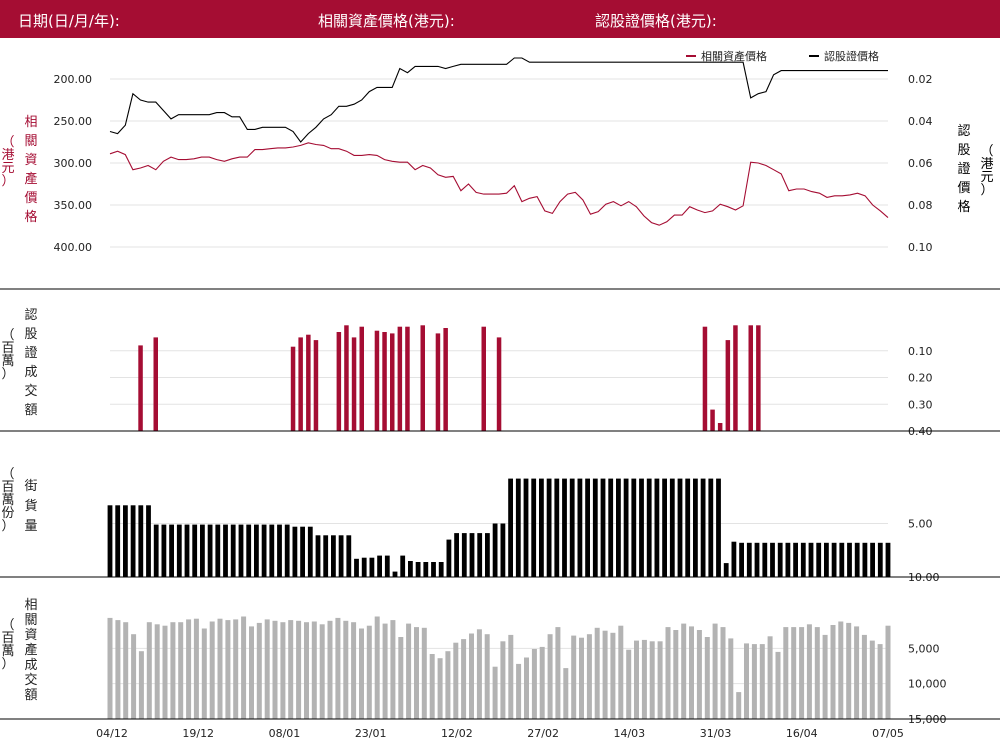 This screenshot has height=751, width=1000. Describe the element at coordinates (371, 733) in the screenshot. I see `x-tick: 23/01` at that location.